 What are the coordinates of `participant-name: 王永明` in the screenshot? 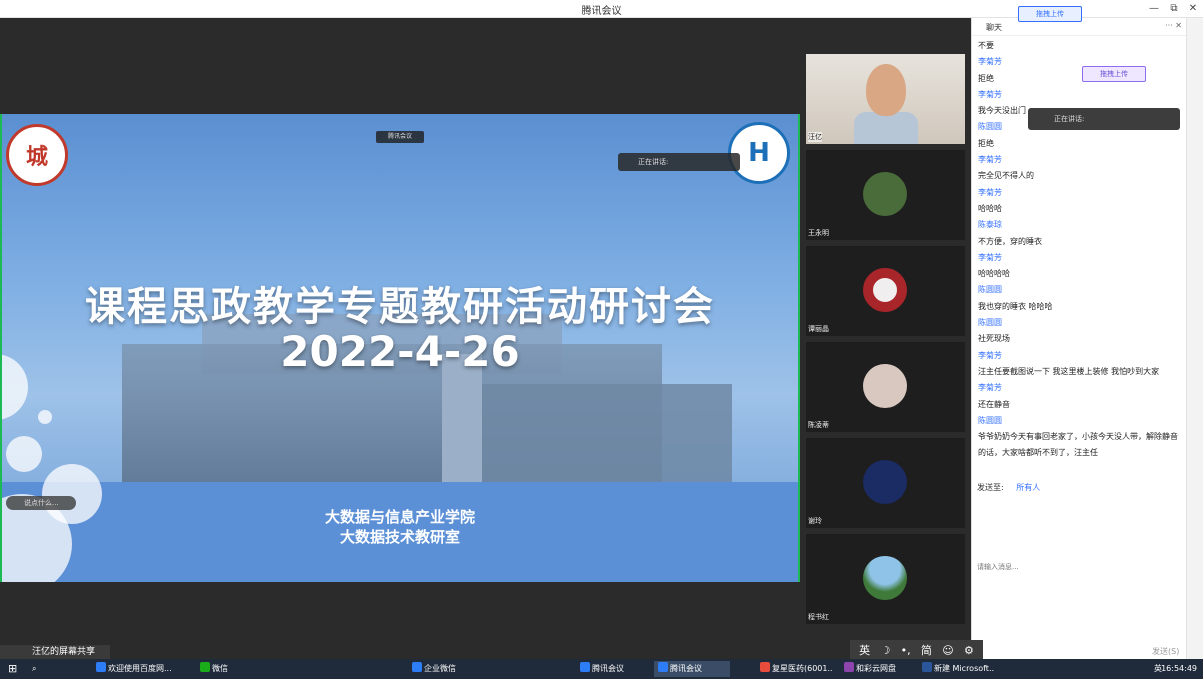 It's located at (818, 233).